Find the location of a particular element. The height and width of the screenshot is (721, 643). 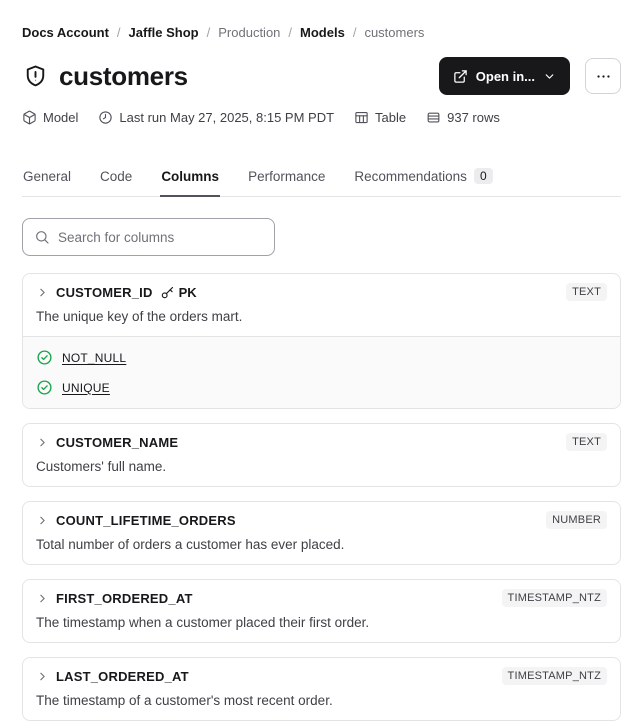

chevron-down-icon is located at coordinates (549, 76).